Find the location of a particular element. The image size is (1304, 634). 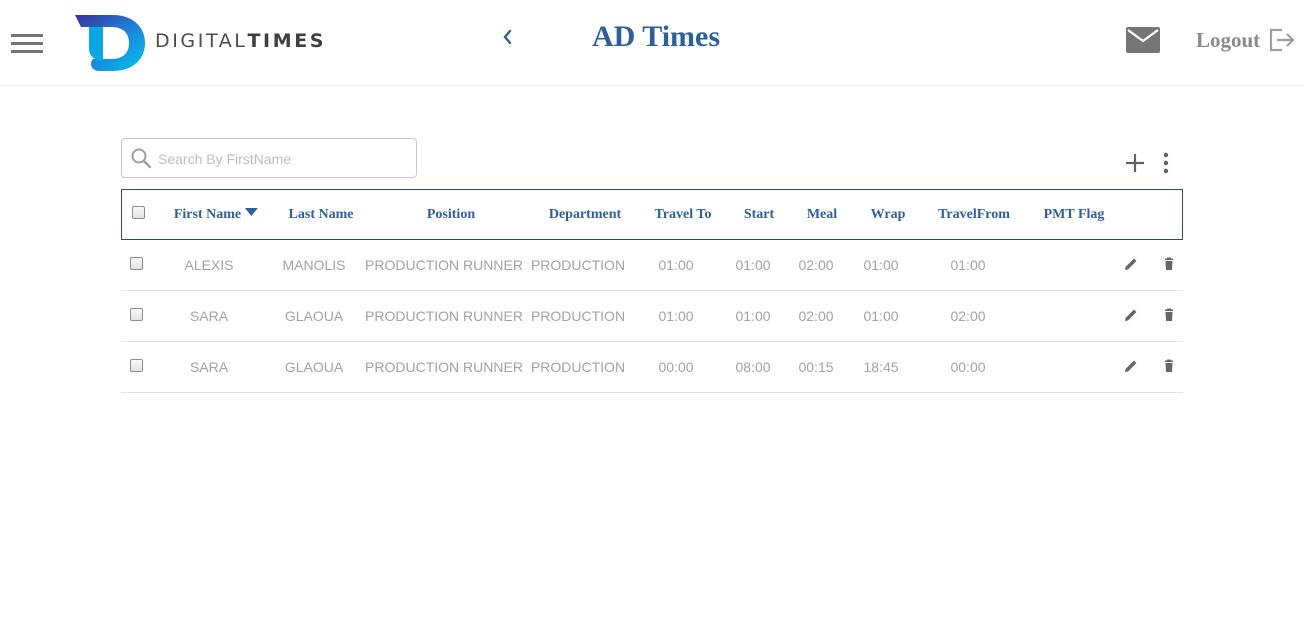

mail-icon is located at coordinates (1143, 40).